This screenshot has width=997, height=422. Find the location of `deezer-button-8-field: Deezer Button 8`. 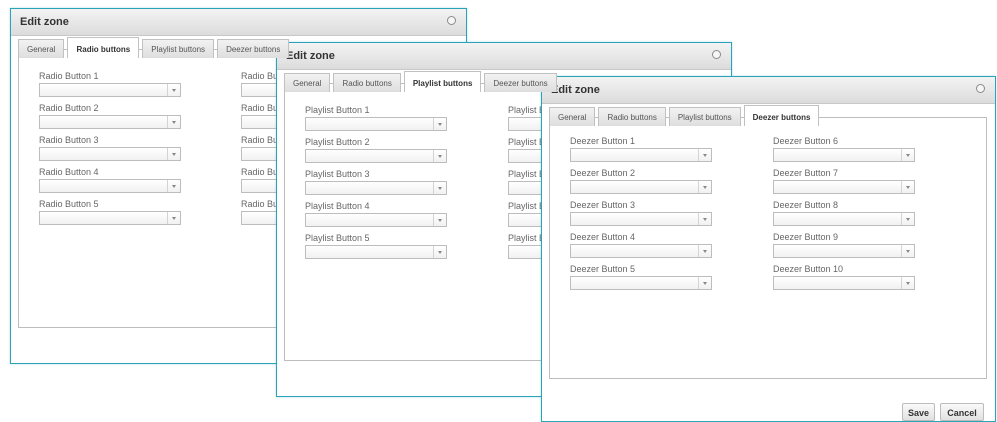

deezer-button-8-field: Deezer Button 8 is located at coordinates (844, 213).